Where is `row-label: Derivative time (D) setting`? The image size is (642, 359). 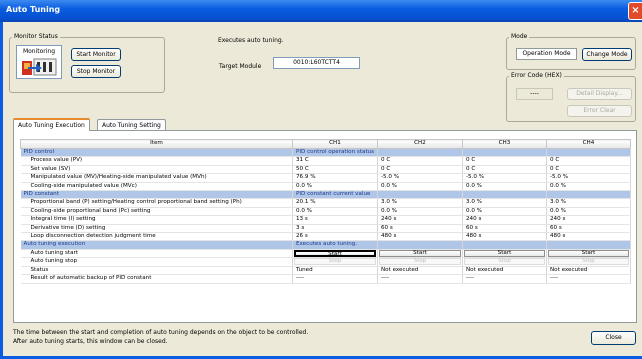
row-label: Derivative time (D) setting is located at coordinates (156, 229).